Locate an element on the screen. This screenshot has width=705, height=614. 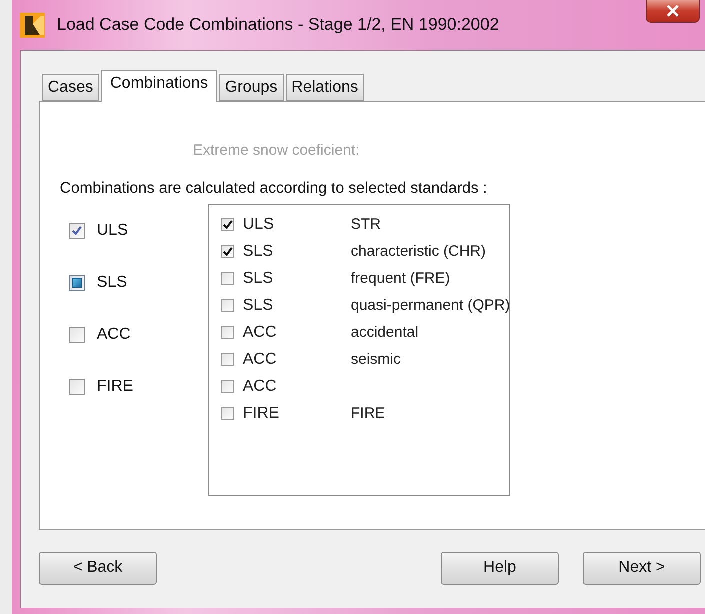
back-button: < Back is located at coordinates (98, 568).